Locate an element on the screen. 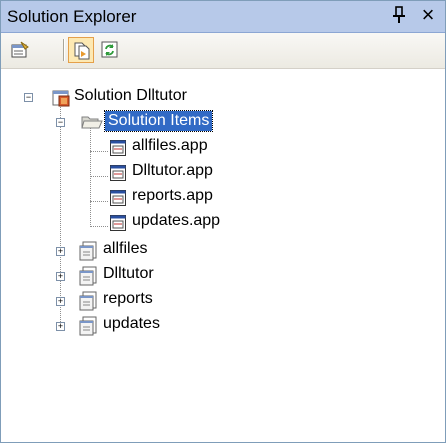 The height and width of the screenshot is (443, 446). tree-node-project: + allfiles is located at coordinates (221, 251).